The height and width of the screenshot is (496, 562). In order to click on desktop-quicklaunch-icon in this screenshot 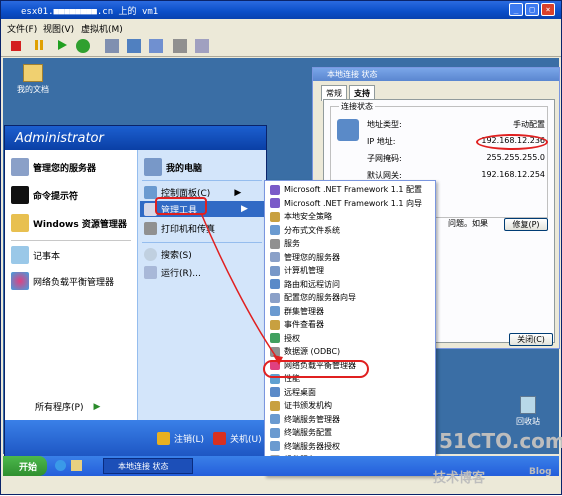, I will do `click(76, 465)`.